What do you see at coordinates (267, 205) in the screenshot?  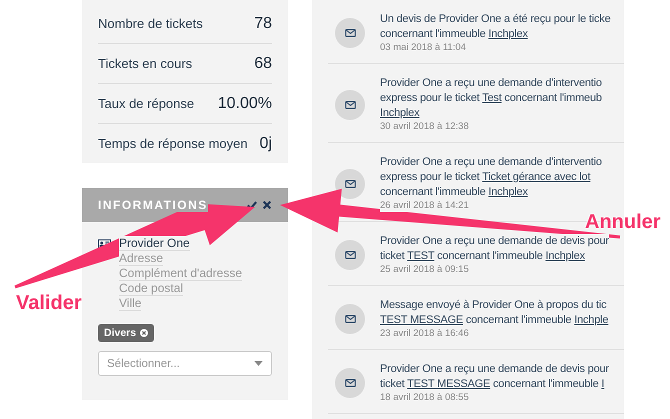 I see `close-icon` at bounding box center [267, 205].